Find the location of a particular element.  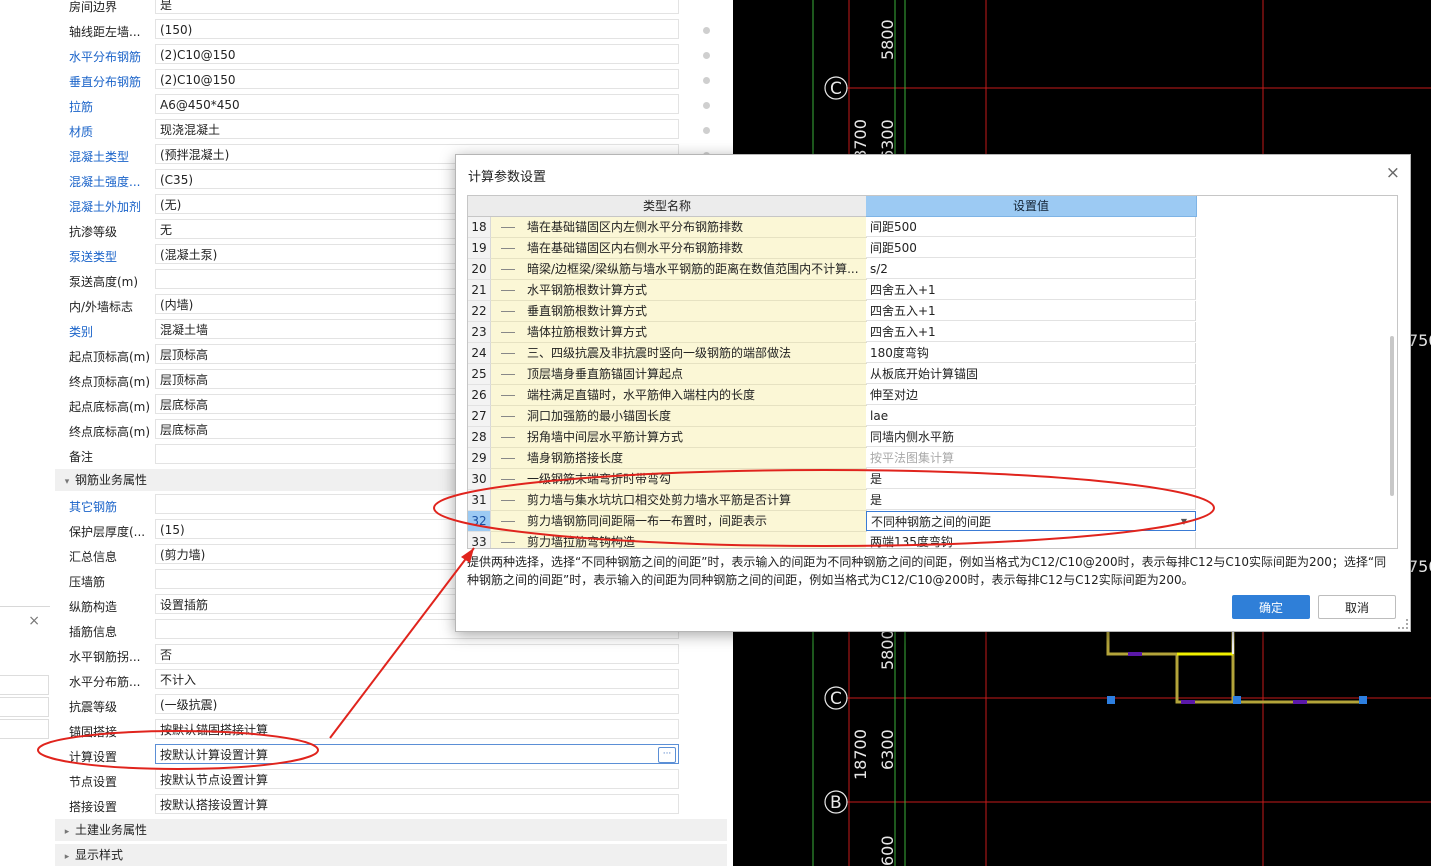

param-name: 一级钢筋末端弯折时带弯勾 is located at coordinates (599, 479).